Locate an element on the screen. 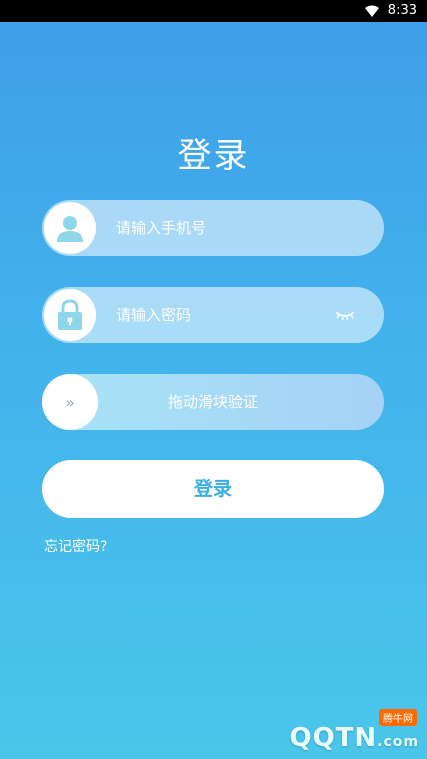  double-chevron-right-icon: » is located at coordinates (70, 402).